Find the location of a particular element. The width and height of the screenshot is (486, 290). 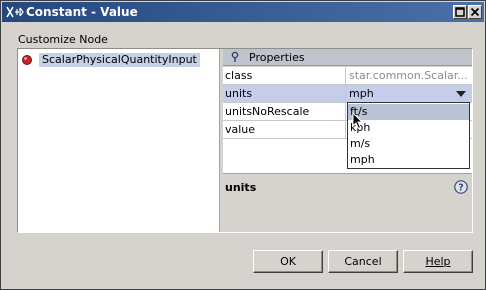

ok-button: OK is located at coordinates (288, 261).